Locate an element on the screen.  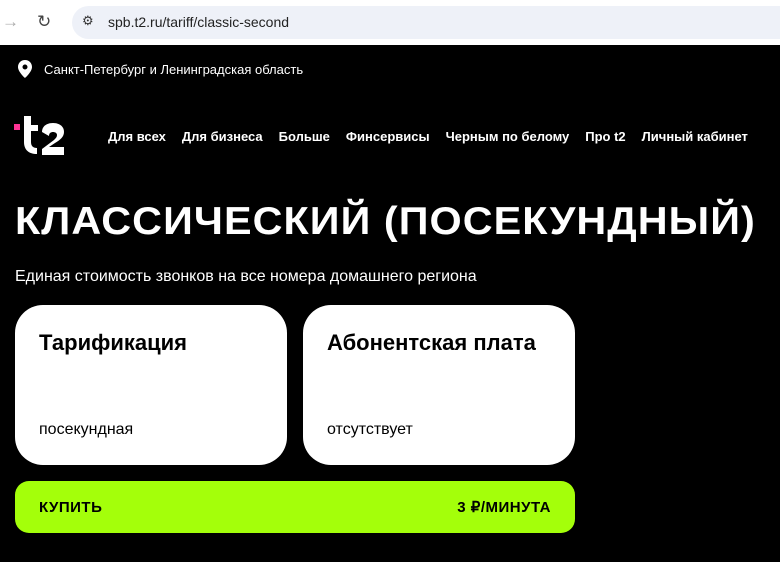
browser-toolbar: → ↻ ⚙ spb.t2.ru/tariff/classic-second is located at coordinates (390, 22).